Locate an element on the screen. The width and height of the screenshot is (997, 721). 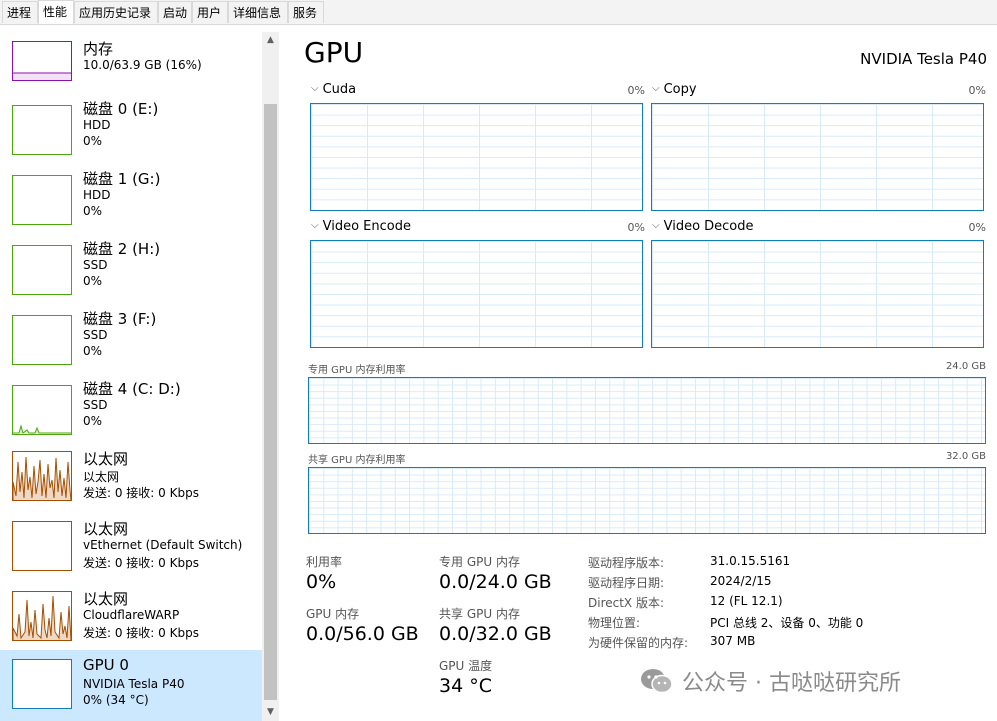
sidebar-scrollbar: ▲ ▼ is located at coordinates (270, 376).